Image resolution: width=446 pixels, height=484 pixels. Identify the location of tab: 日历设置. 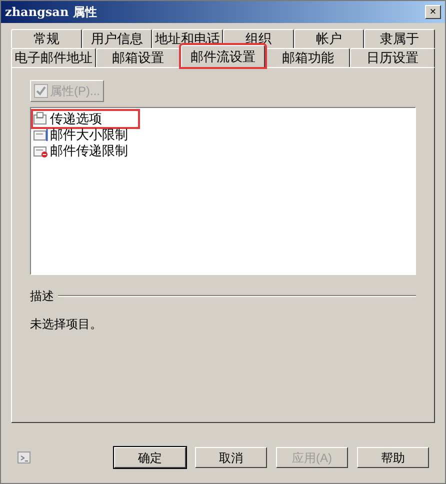
(392, 57).